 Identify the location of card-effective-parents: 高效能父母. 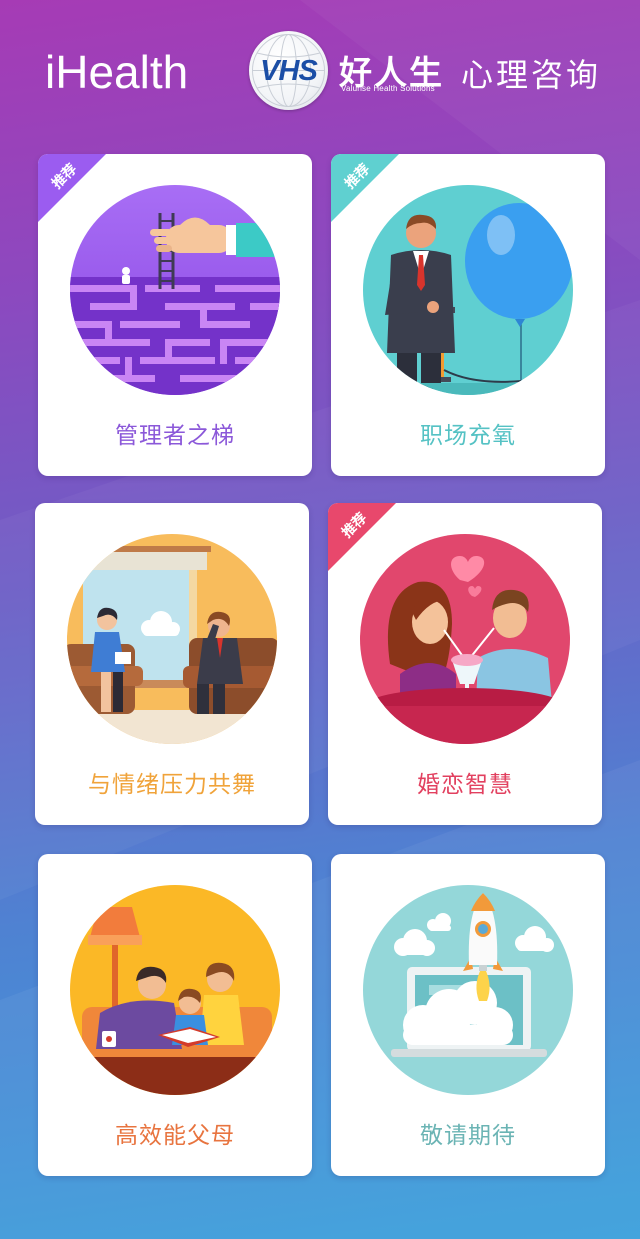
(175, 1015).